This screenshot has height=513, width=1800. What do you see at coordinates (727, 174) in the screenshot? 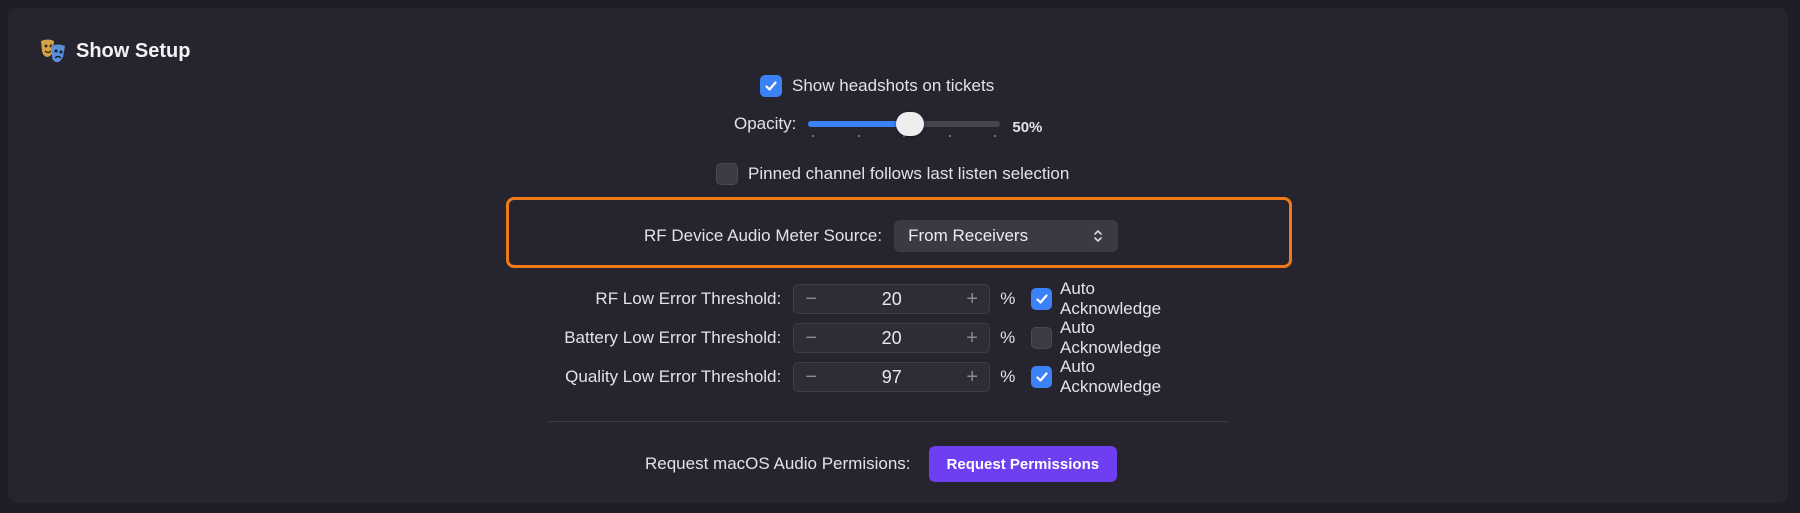
I see `pinned-checkbox` at bounding box center [727, 174].